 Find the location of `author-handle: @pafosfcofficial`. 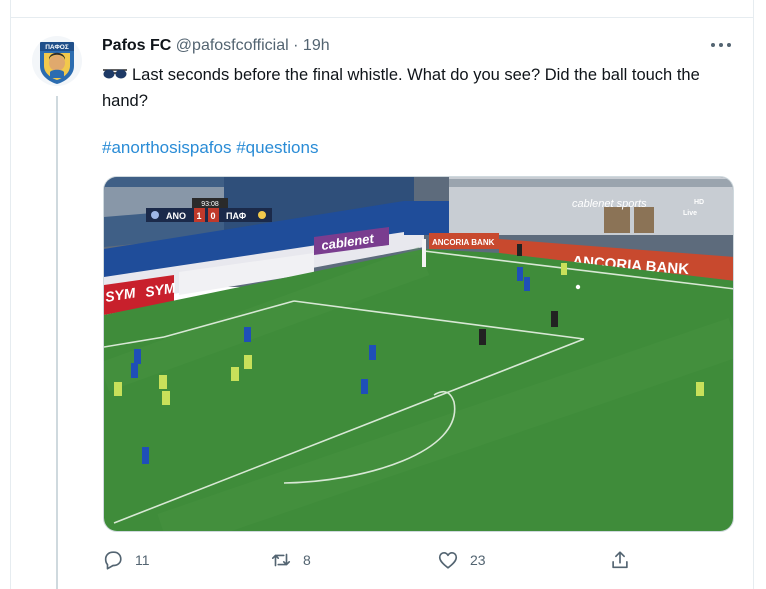

author-handle: @pafosfcofficial is located at coordinates (232, 45).